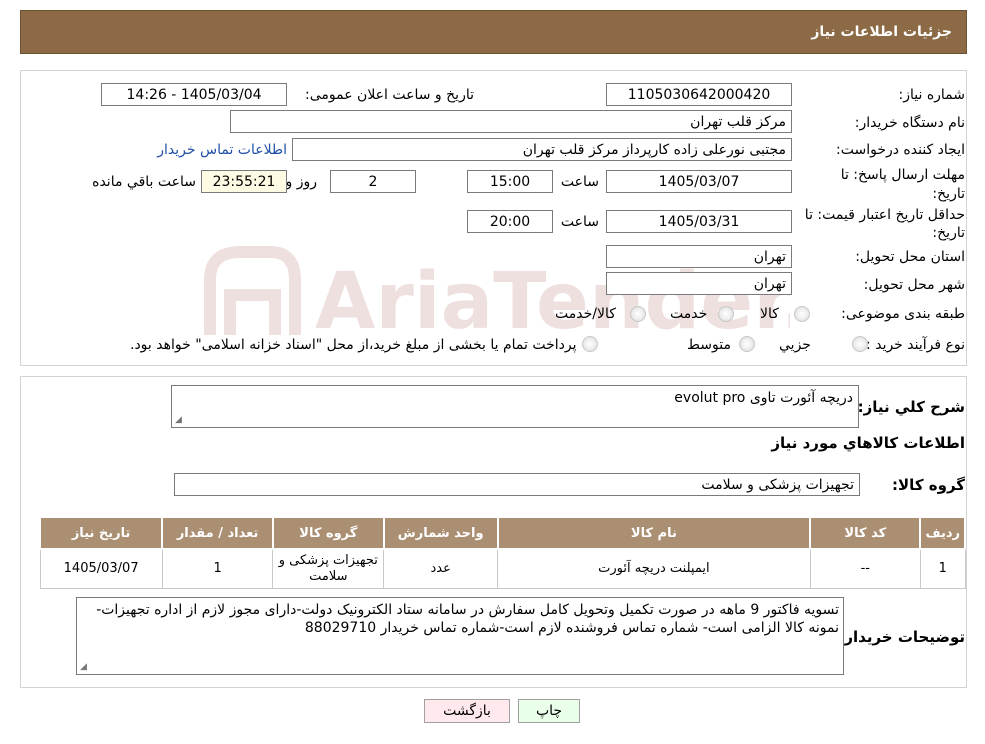 This screenshot has height=744, width=985. Describe the element at coordinates (769, 314) in the screenshot. I see `category-option-goods: کالا` at that location.